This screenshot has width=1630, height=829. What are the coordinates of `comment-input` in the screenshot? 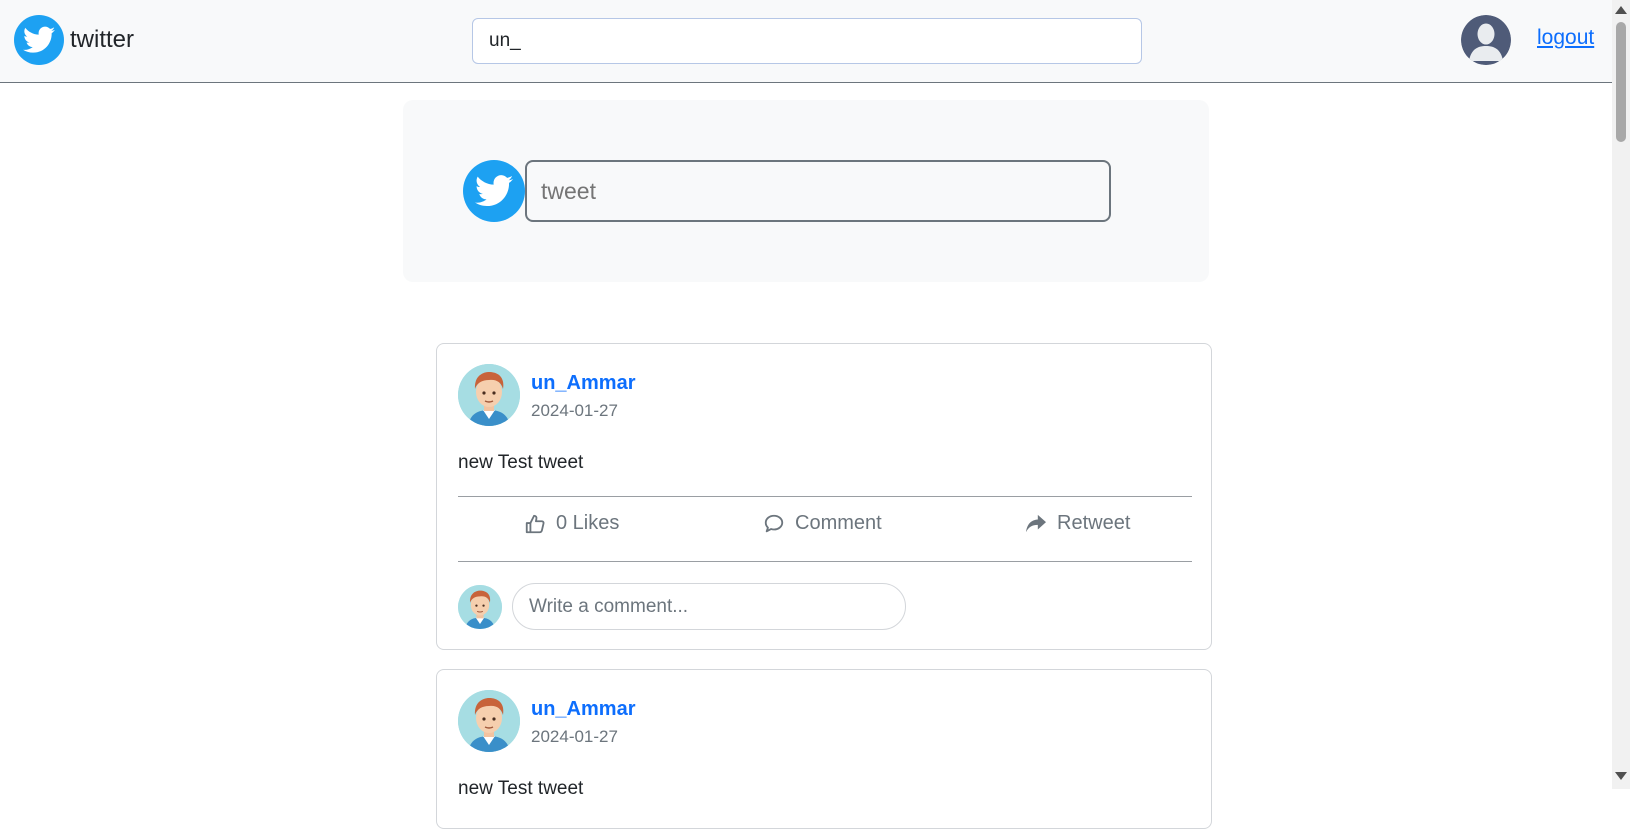 It's located at (709, 606).